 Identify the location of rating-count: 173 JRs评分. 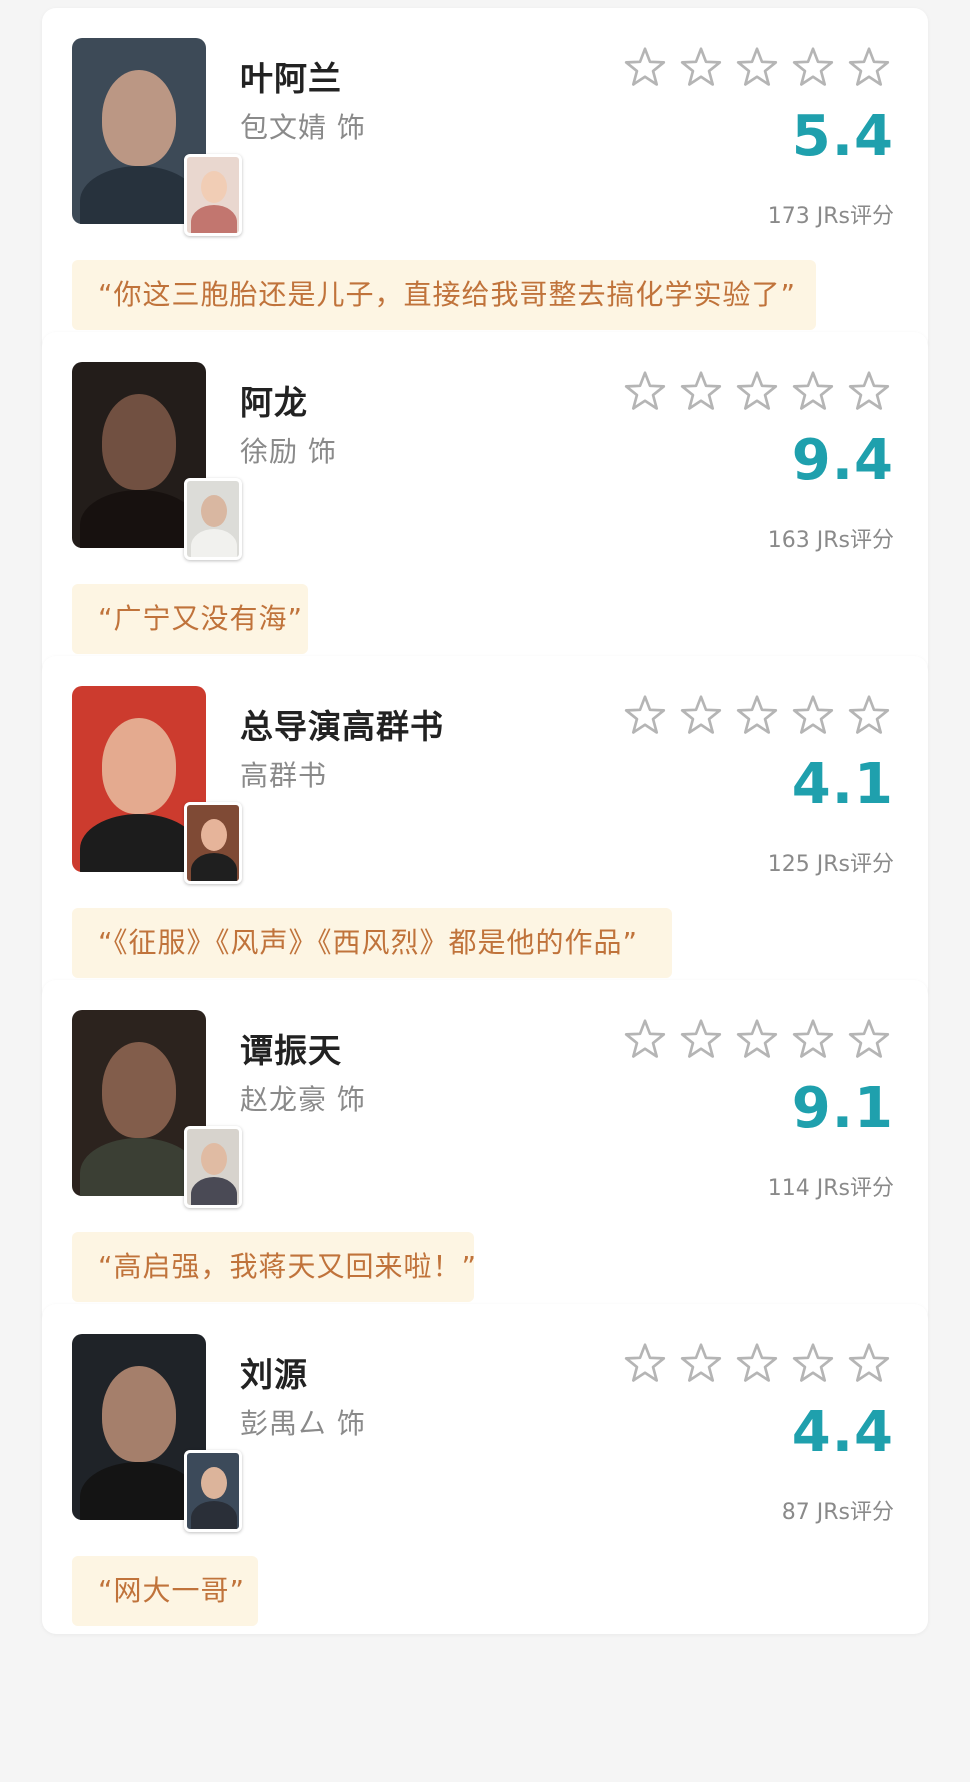
(830, 216).